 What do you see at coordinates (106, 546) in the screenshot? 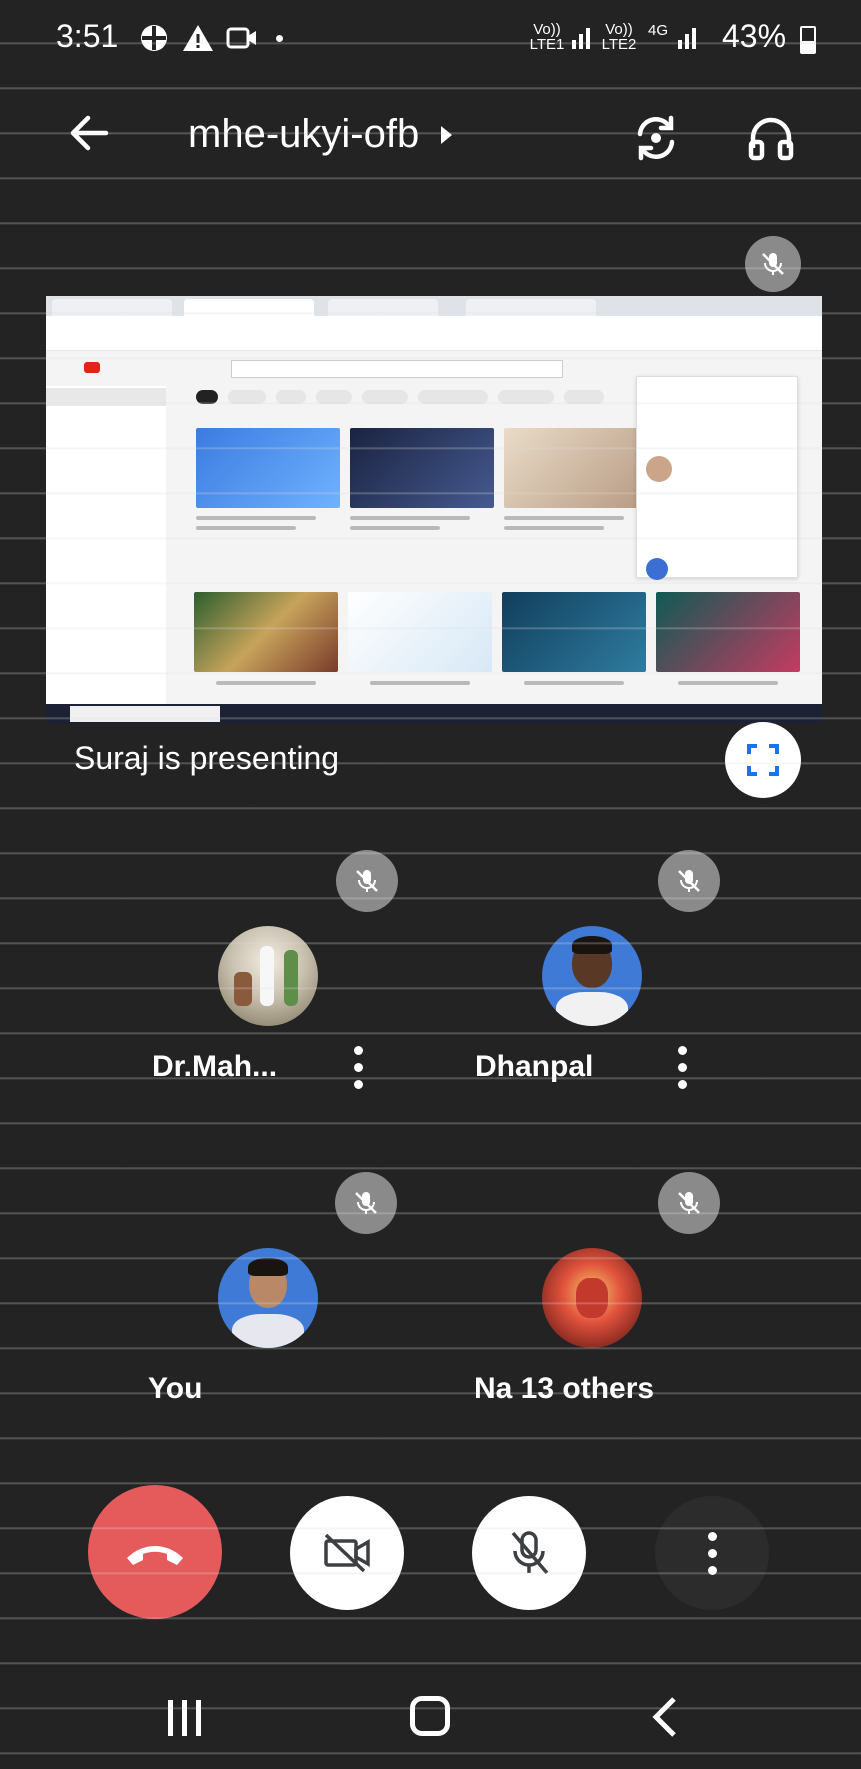
I see `youtube-sidebar` at bounding box center [106, 546].